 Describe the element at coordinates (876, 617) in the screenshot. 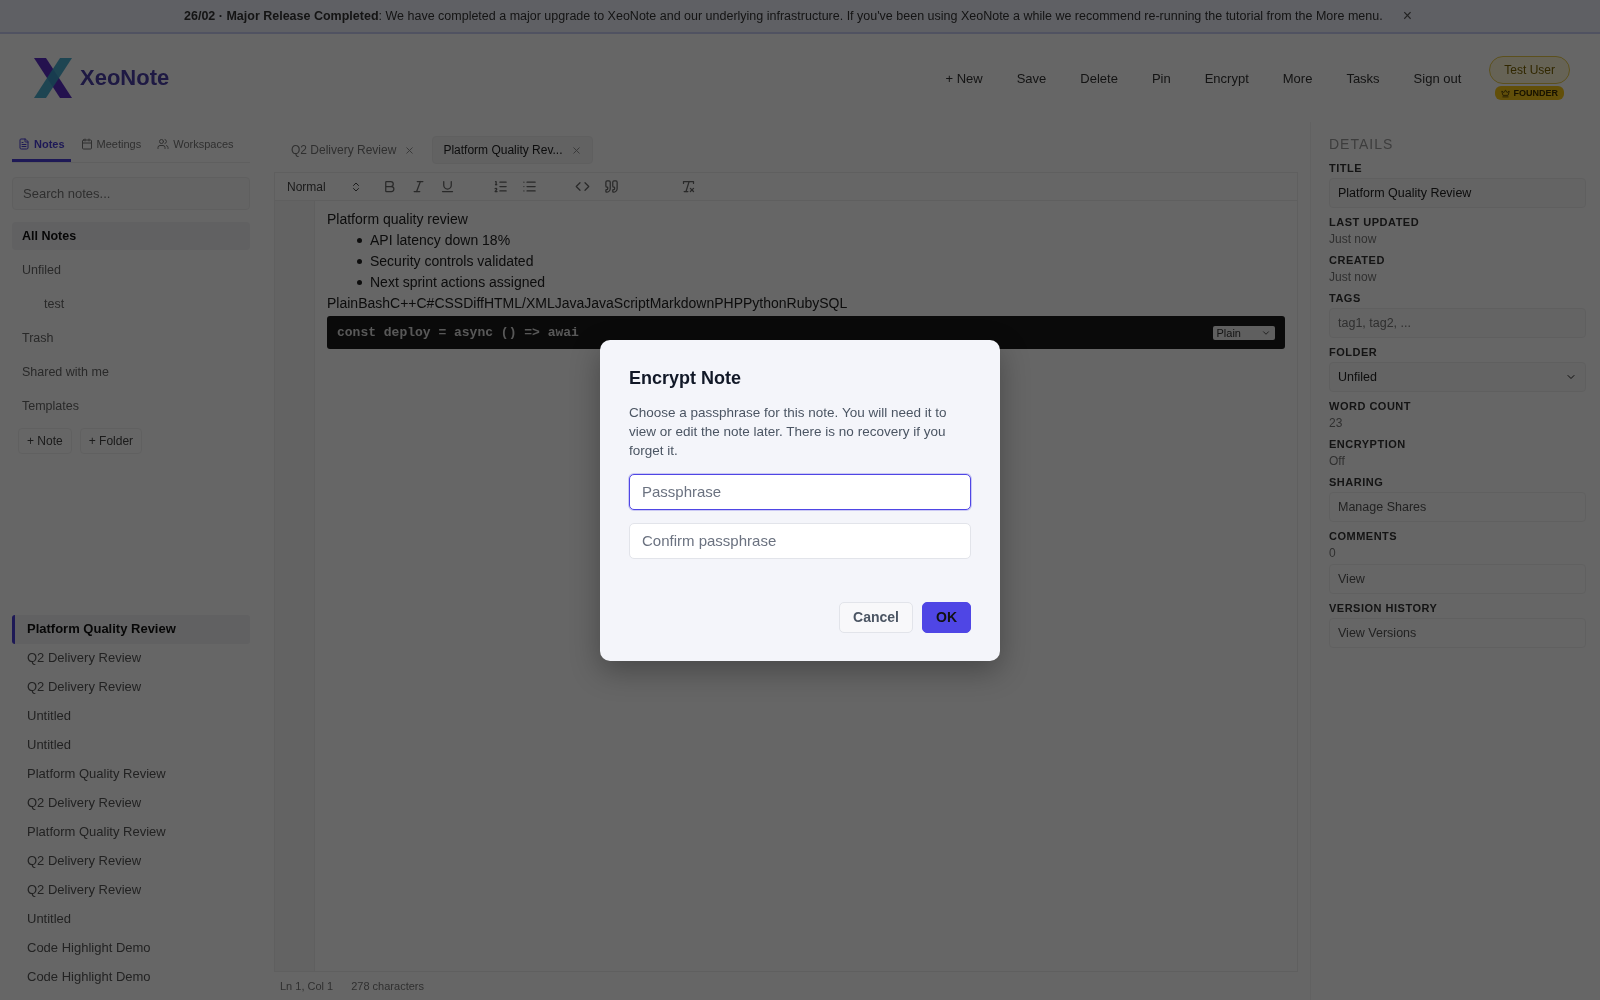

I see `cancel-button: Cancel` at that location.